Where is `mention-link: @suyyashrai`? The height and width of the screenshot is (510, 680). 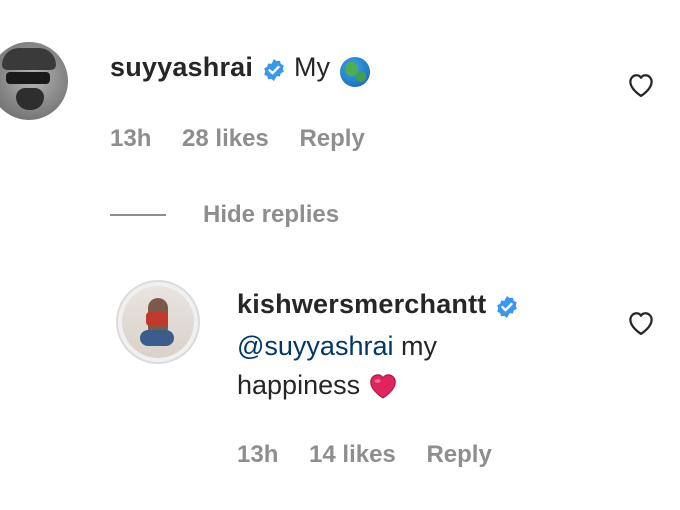 mention-link: @suyyashrai is located at coordinates (315, 346).